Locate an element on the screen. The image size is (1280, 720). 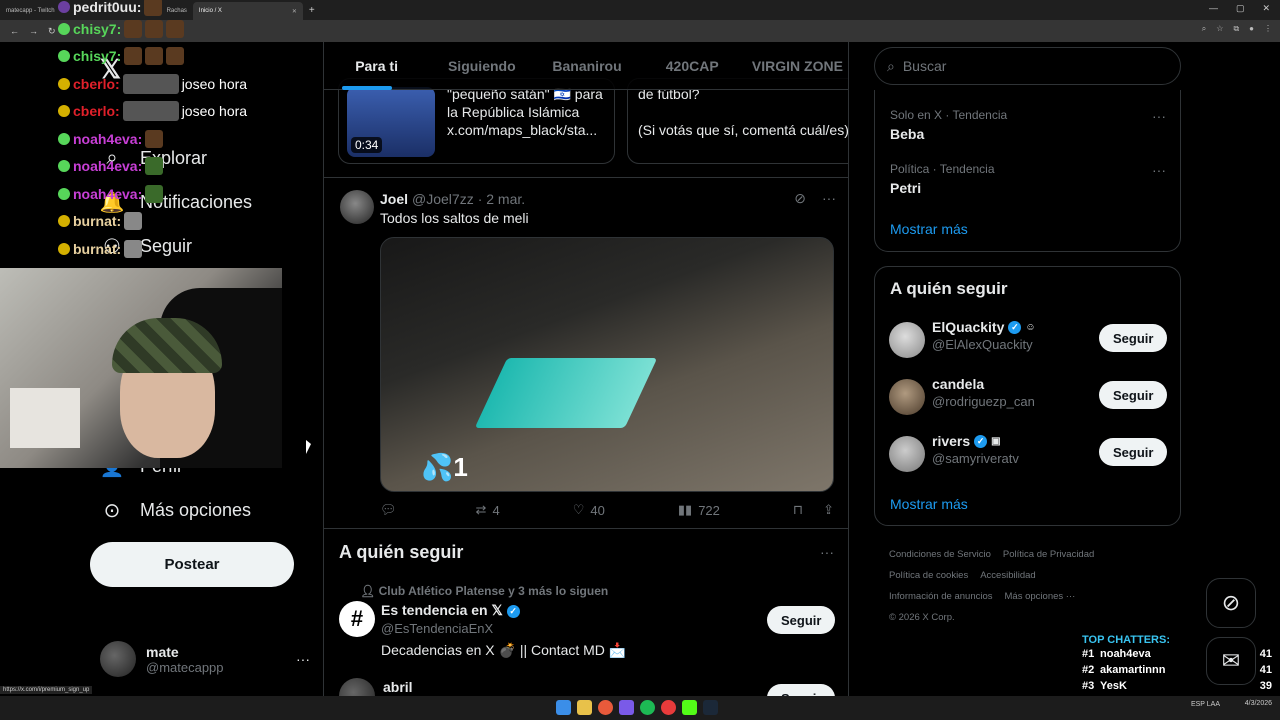
footer-link: Accesibilidad is located at coordinates (1007, 575).